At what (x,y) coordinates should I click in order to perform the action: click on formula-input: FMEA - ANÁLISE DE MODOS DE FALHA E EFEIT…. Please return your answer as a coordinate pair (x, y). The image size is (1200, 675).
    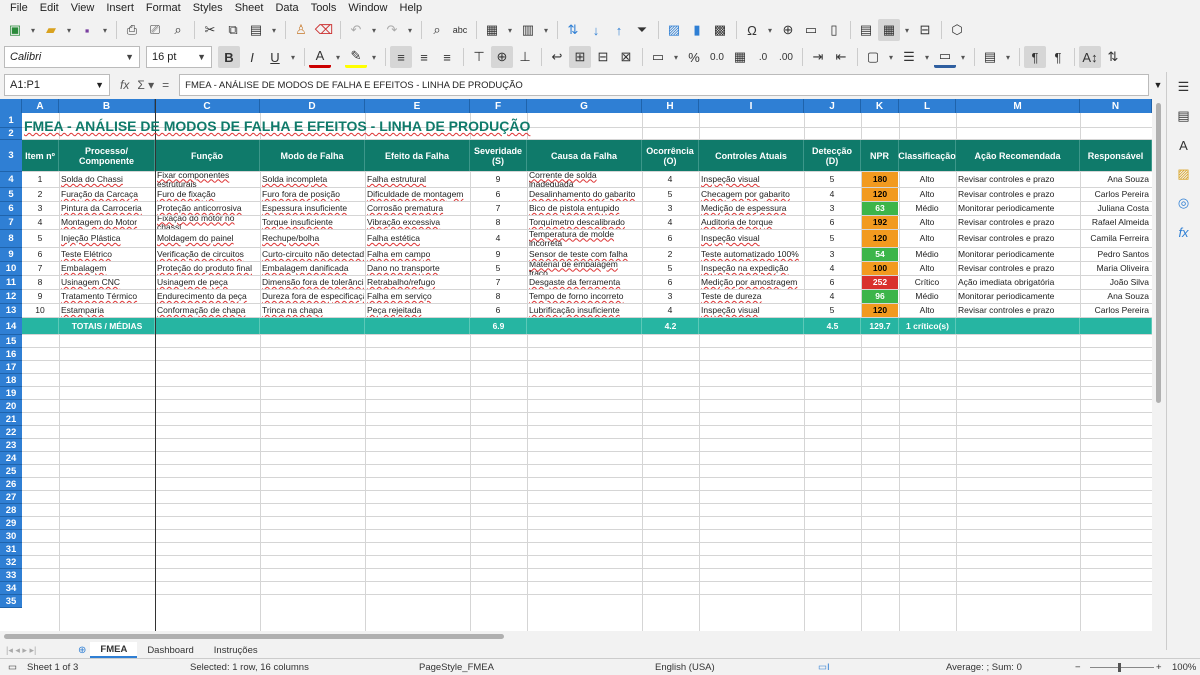
    Looking at the image, I should click on (664, 85).